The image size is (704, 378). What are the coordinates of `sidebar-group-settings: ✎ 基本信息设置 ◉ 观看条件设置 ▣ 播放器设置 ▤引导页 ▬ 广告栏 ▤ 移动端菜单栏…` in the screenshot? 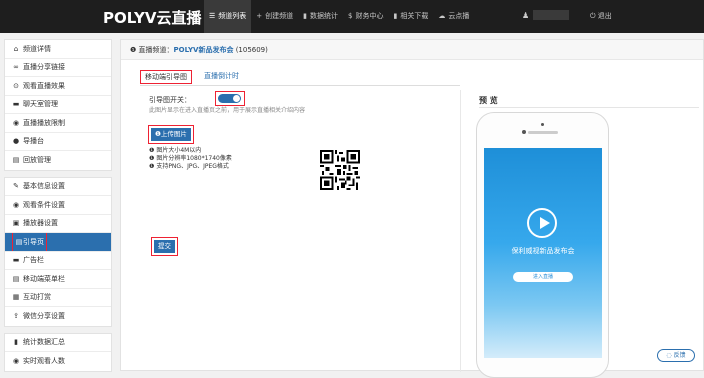 It's located at (58, 251).